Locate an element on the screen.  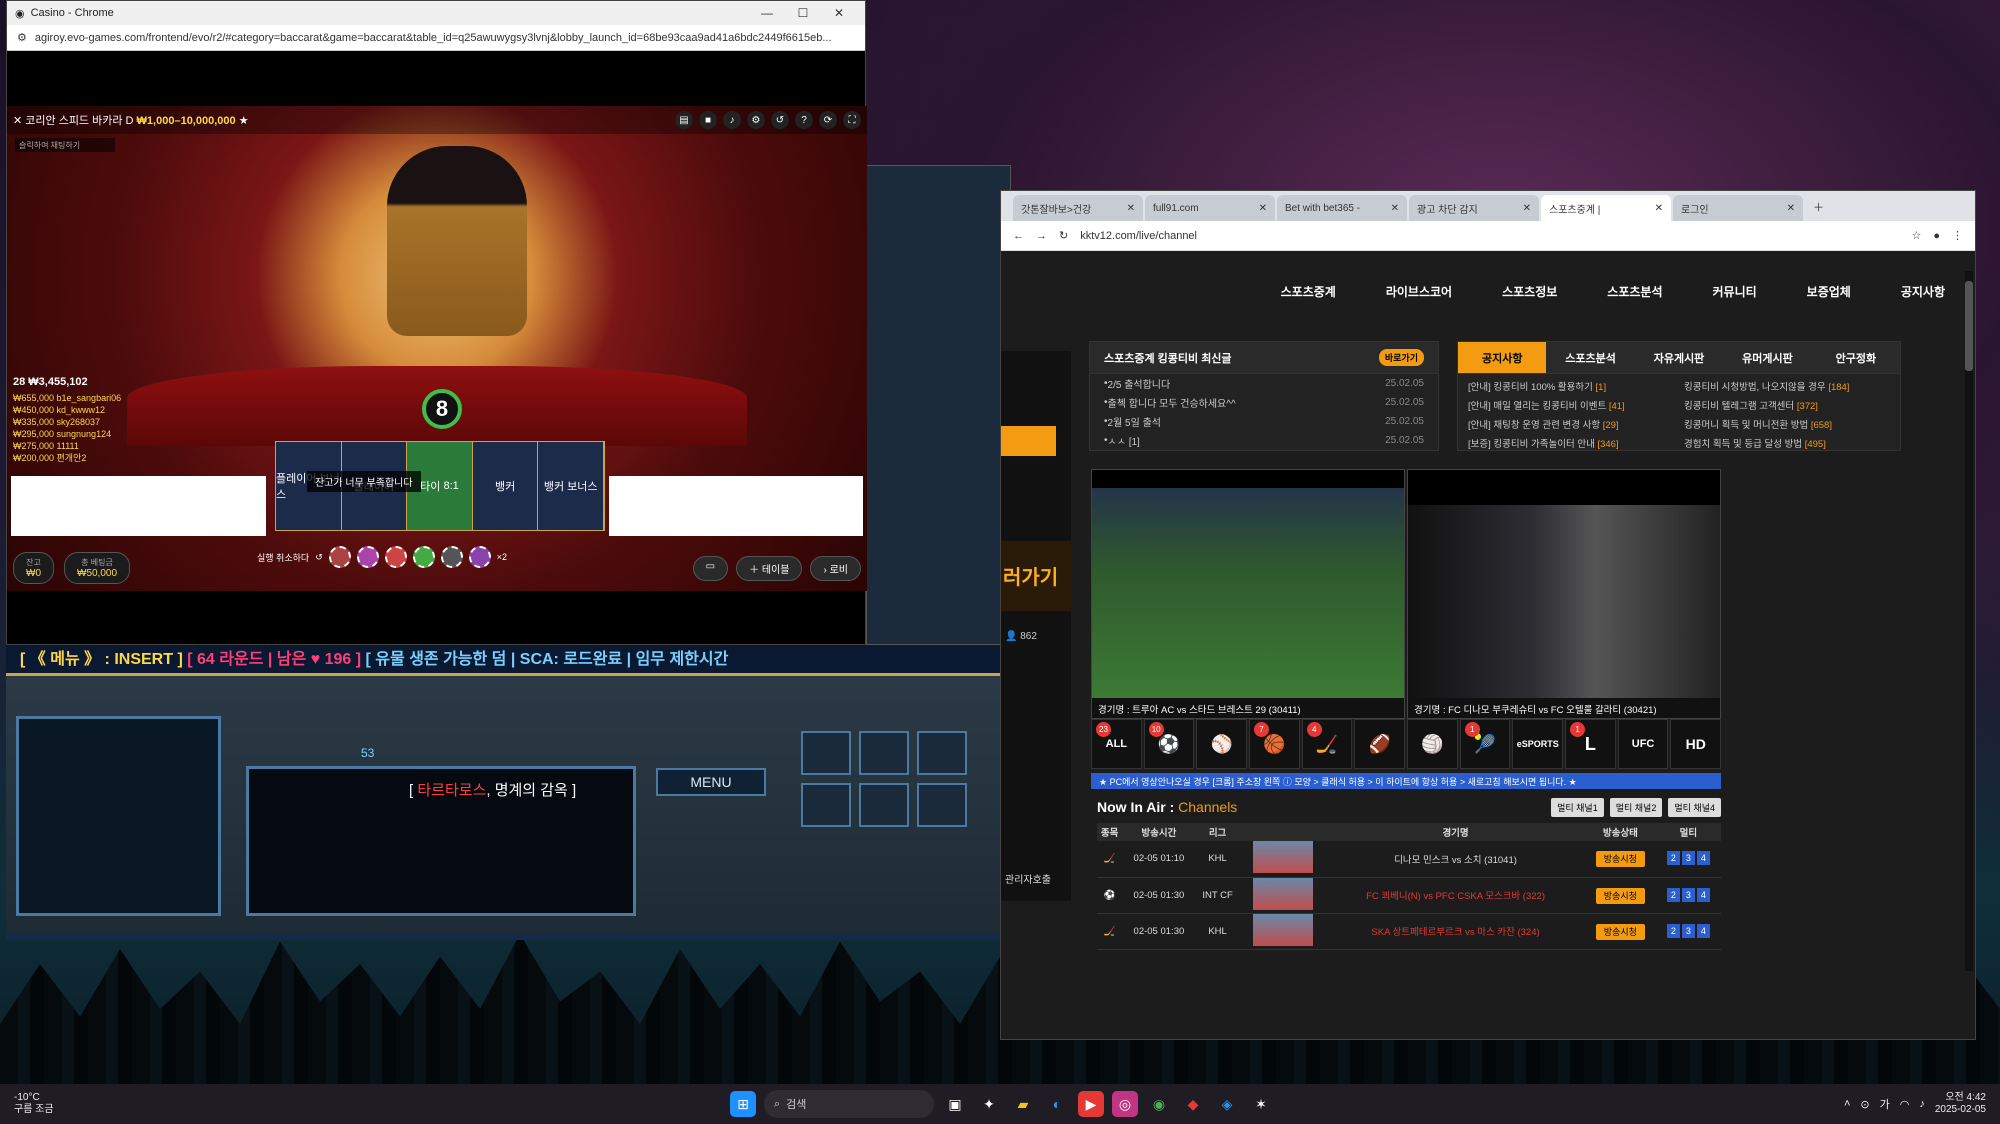
background-window is located at coordinates (938, 405).